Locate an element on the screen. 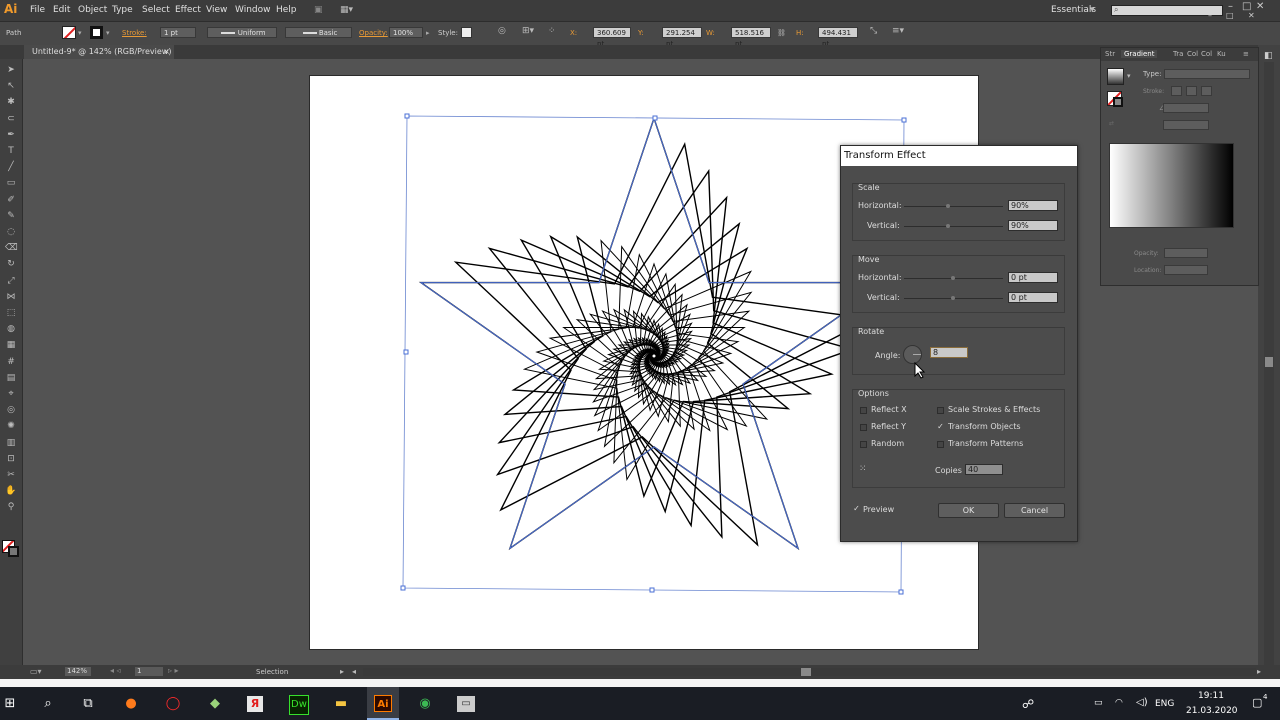 This screenshot has width=1280, height=720. reference-point-icon: ⁙ is located at coordinates (865, 469).